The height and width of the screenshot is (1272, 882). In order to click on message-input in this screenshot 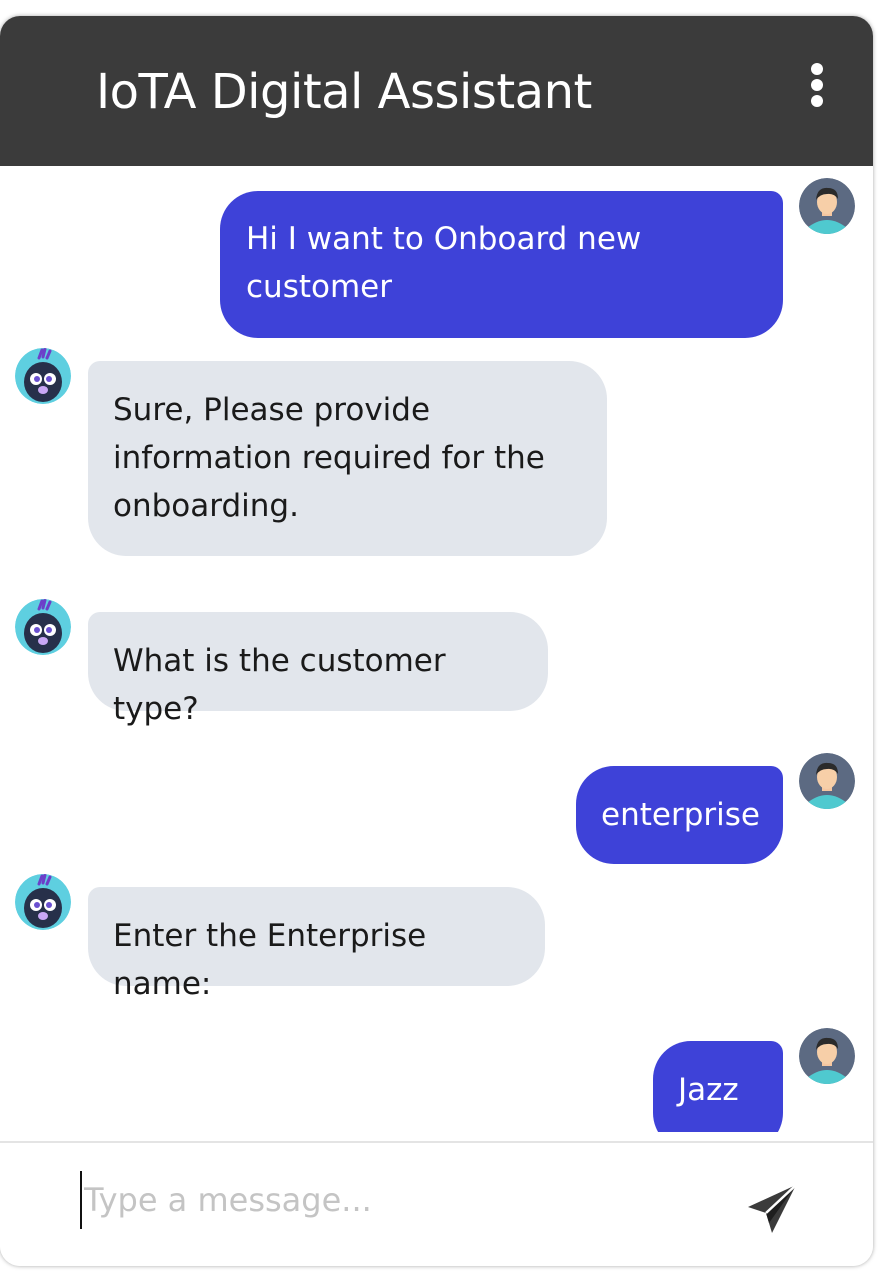, I will do `click(383, 1200)`.